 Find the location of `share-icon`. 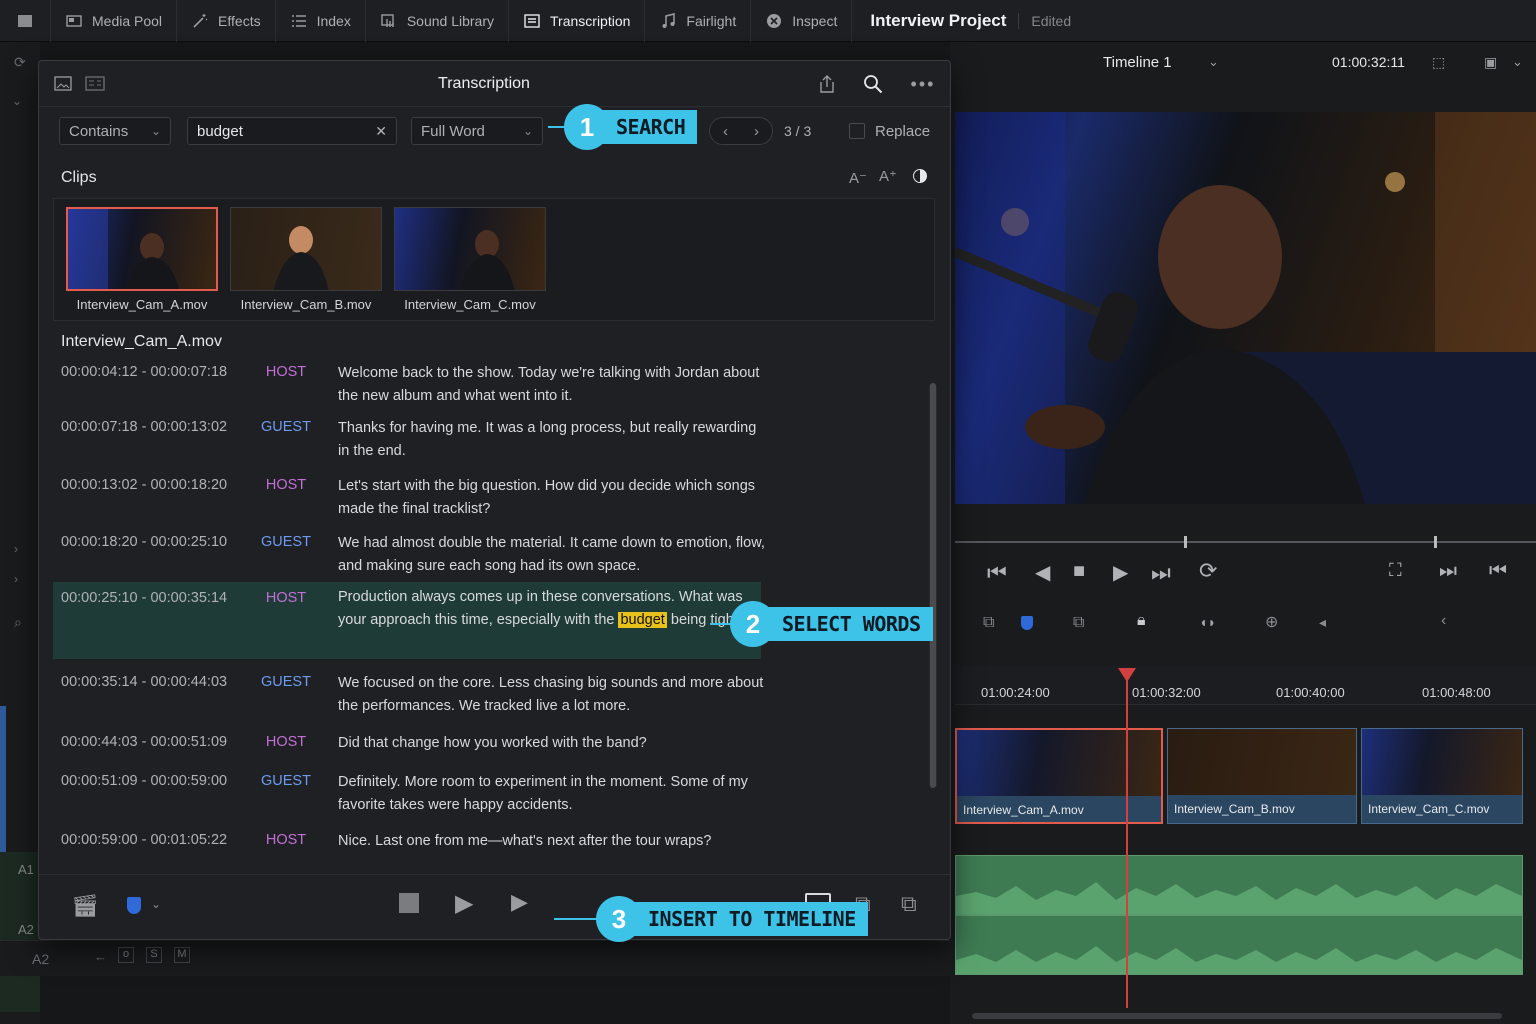

share-icon is located at coordinates (827, 84).